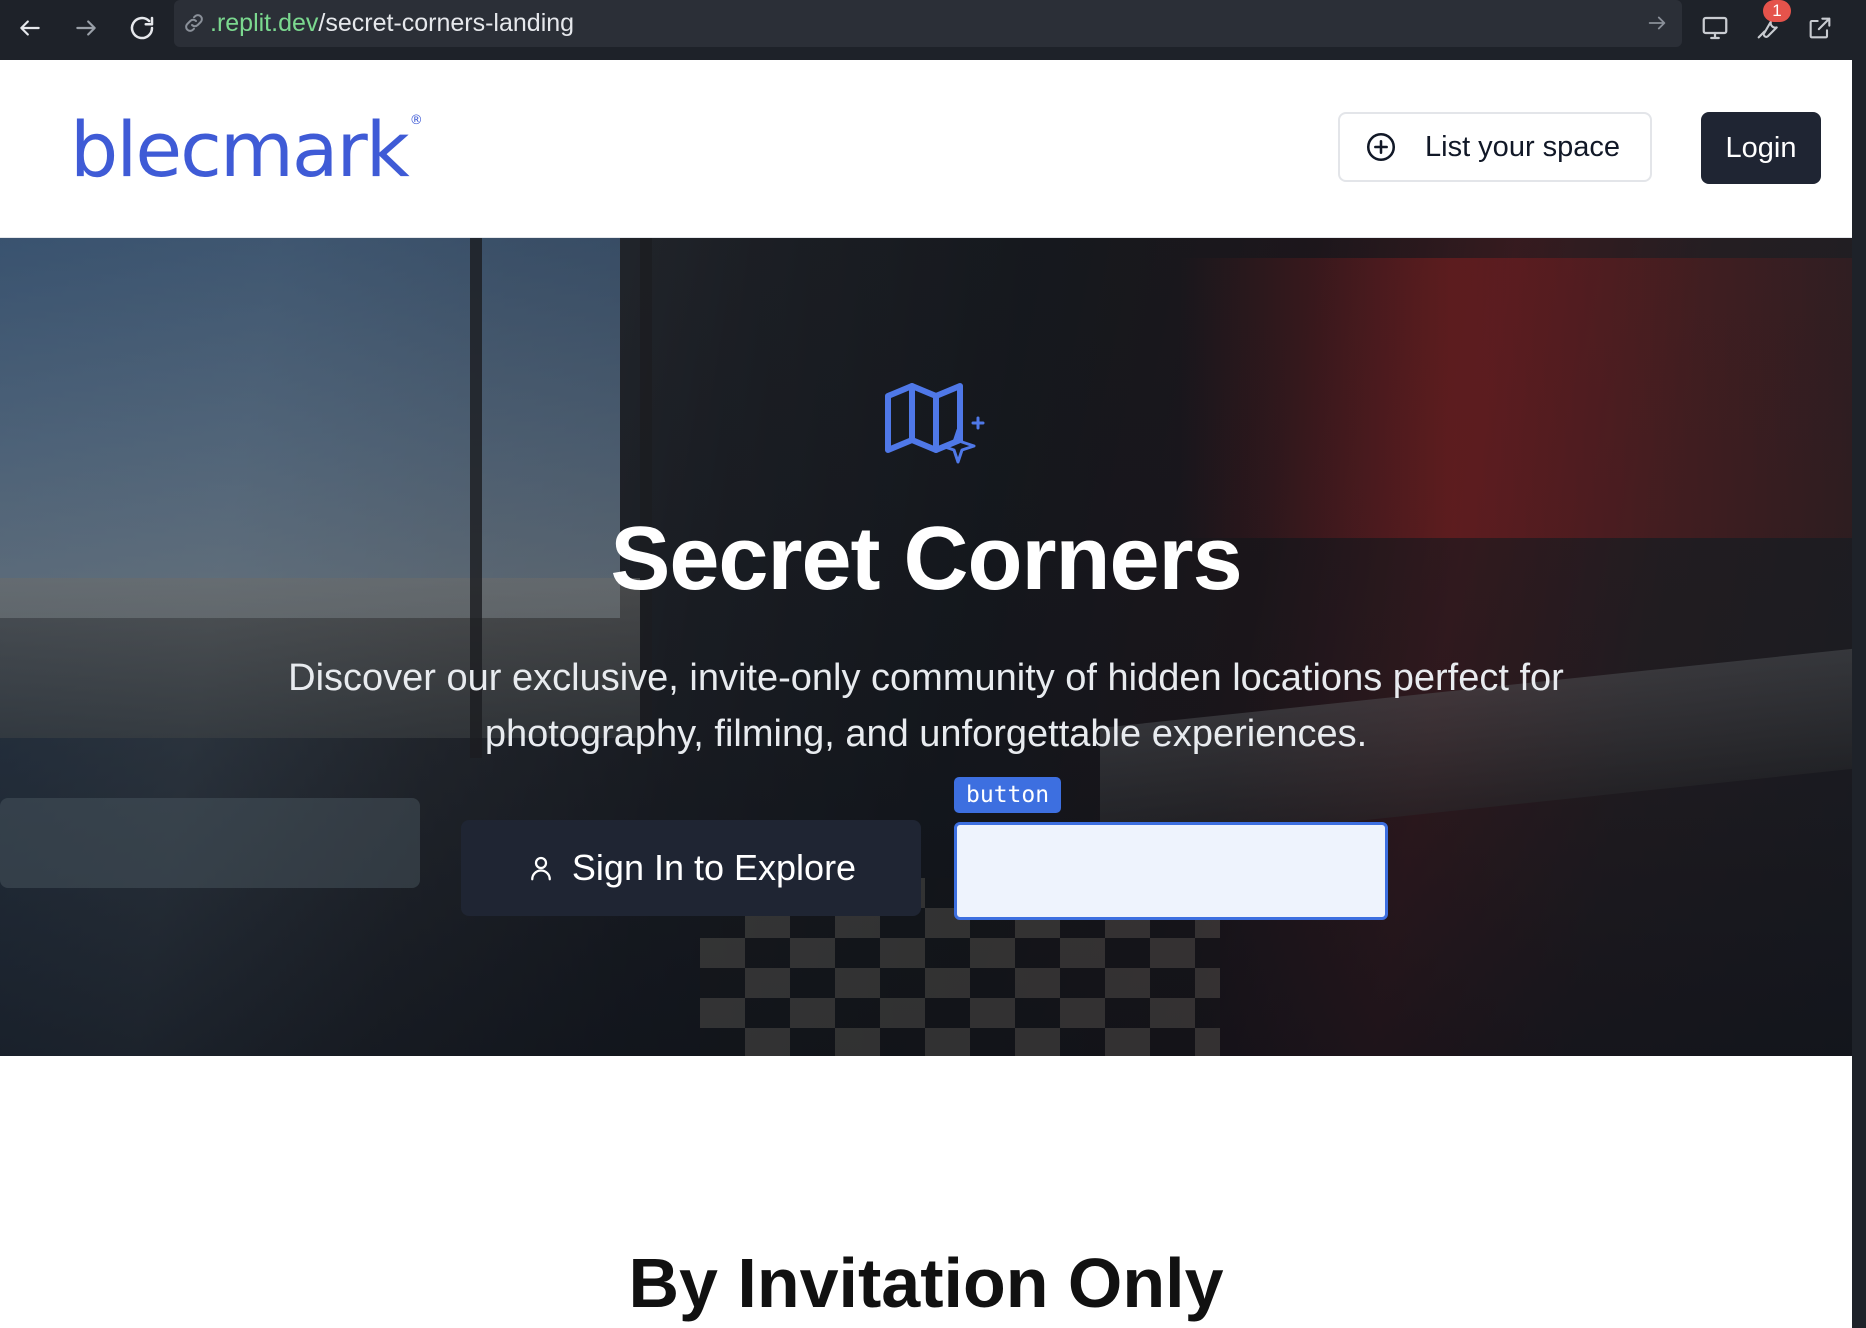 The image size is (1866, 1328). I want to click on scrollbar-track, so click(1859, 694).